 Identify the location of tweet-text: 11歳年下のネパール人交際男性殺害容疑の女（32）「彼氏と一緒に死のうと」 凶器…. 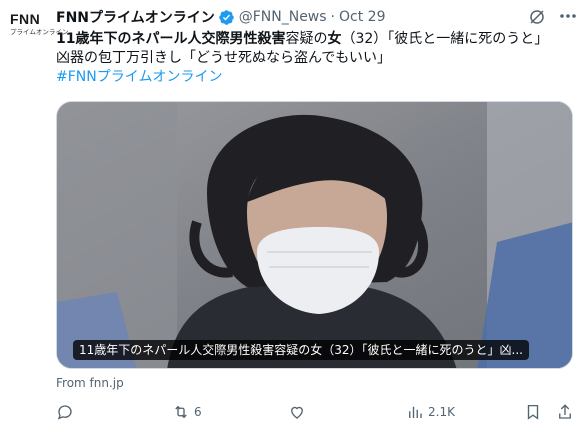
(317, 58).